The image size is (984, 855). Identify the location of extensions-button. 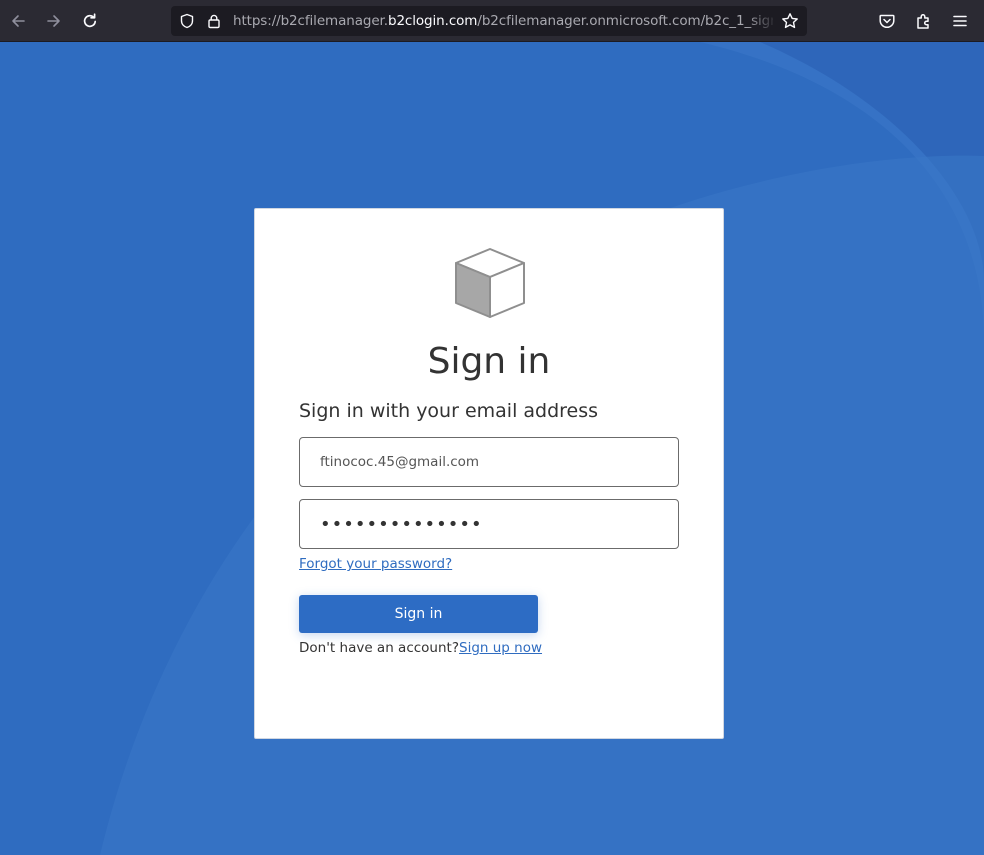
(924, 21).